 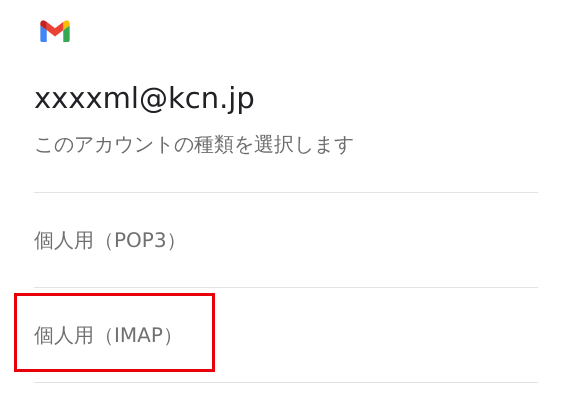 What do you see at coordinates (108, 335) in the screenshot?
I see `account-type-option: 個人用（IMAP）` at bounding box center [108, 335].